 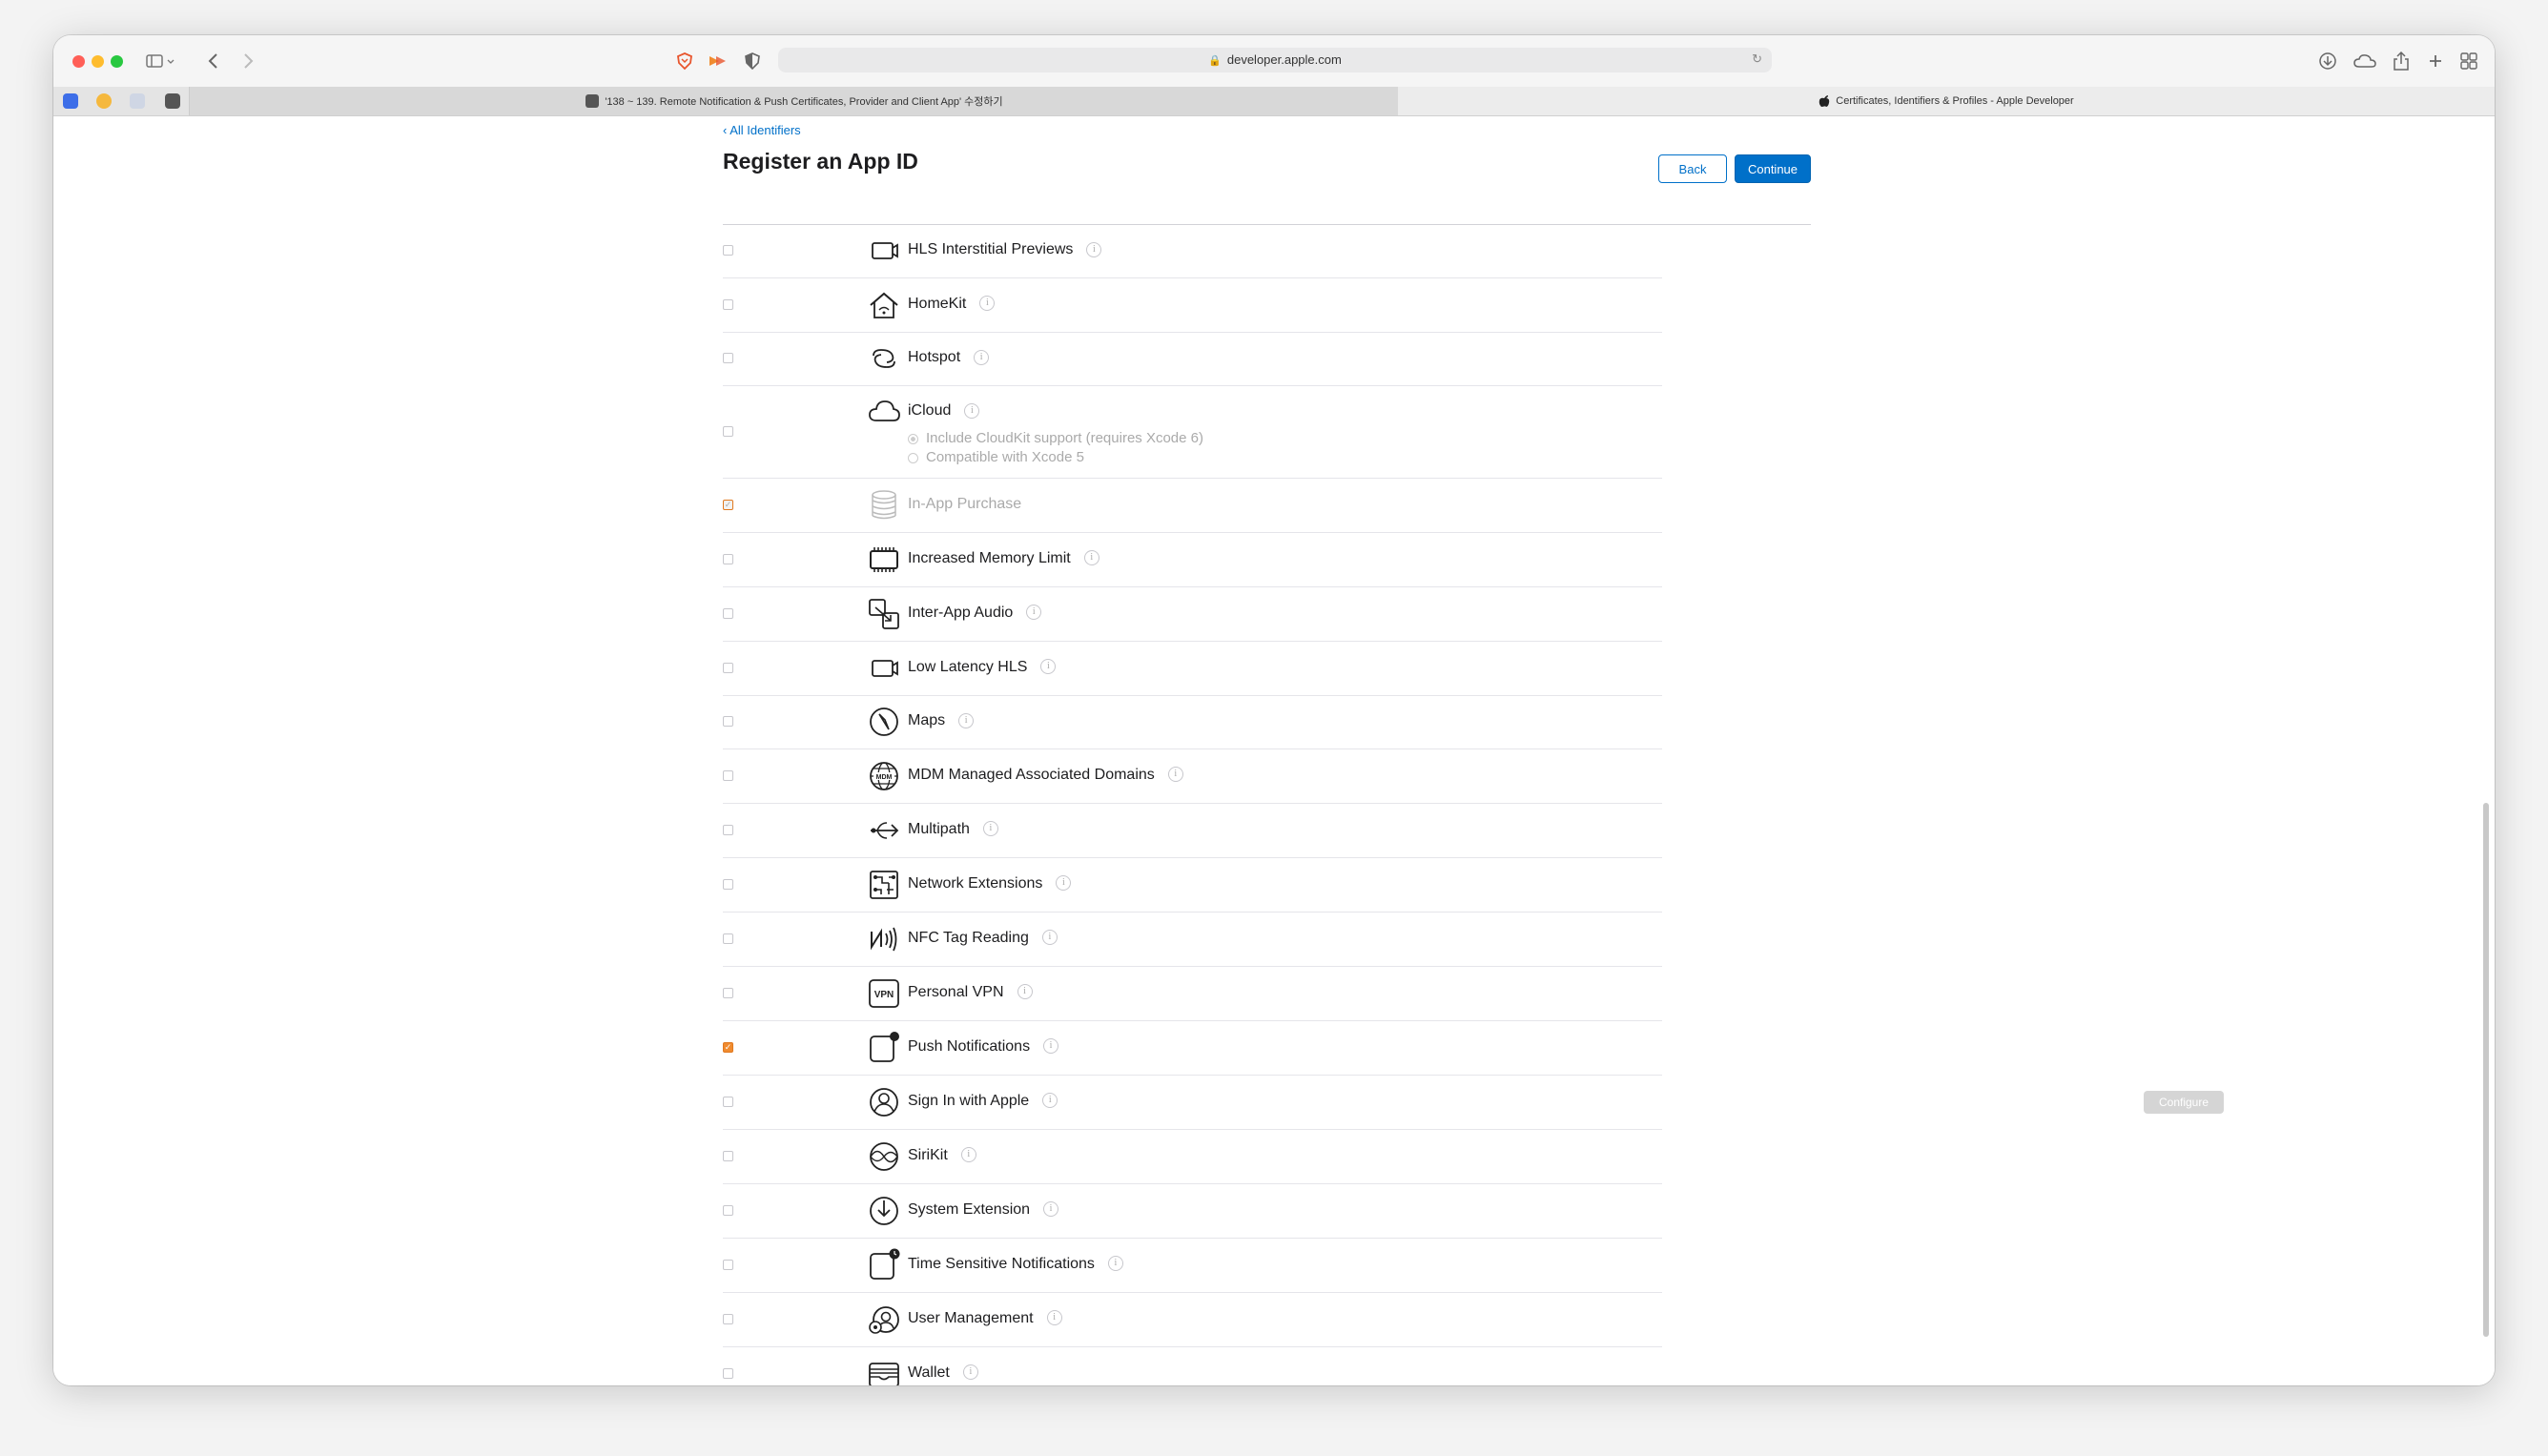 I want to click on capability-label: Inter-App Audio i, so click(x=975, y=614).